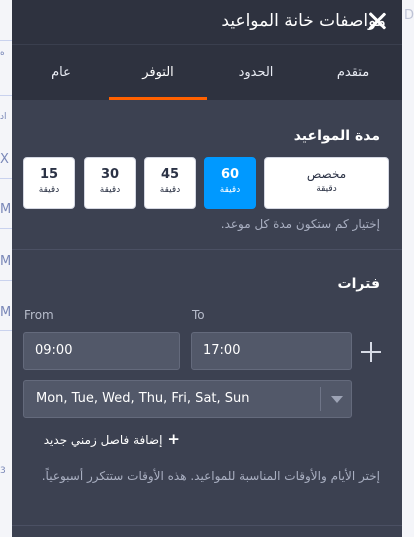 This screenshot has height=537, width=414. What do you see at coordinates (49, 183) in the screenshot?
I see `duration-15-button: 15 دقيقة` at bounding box center [49, 183].